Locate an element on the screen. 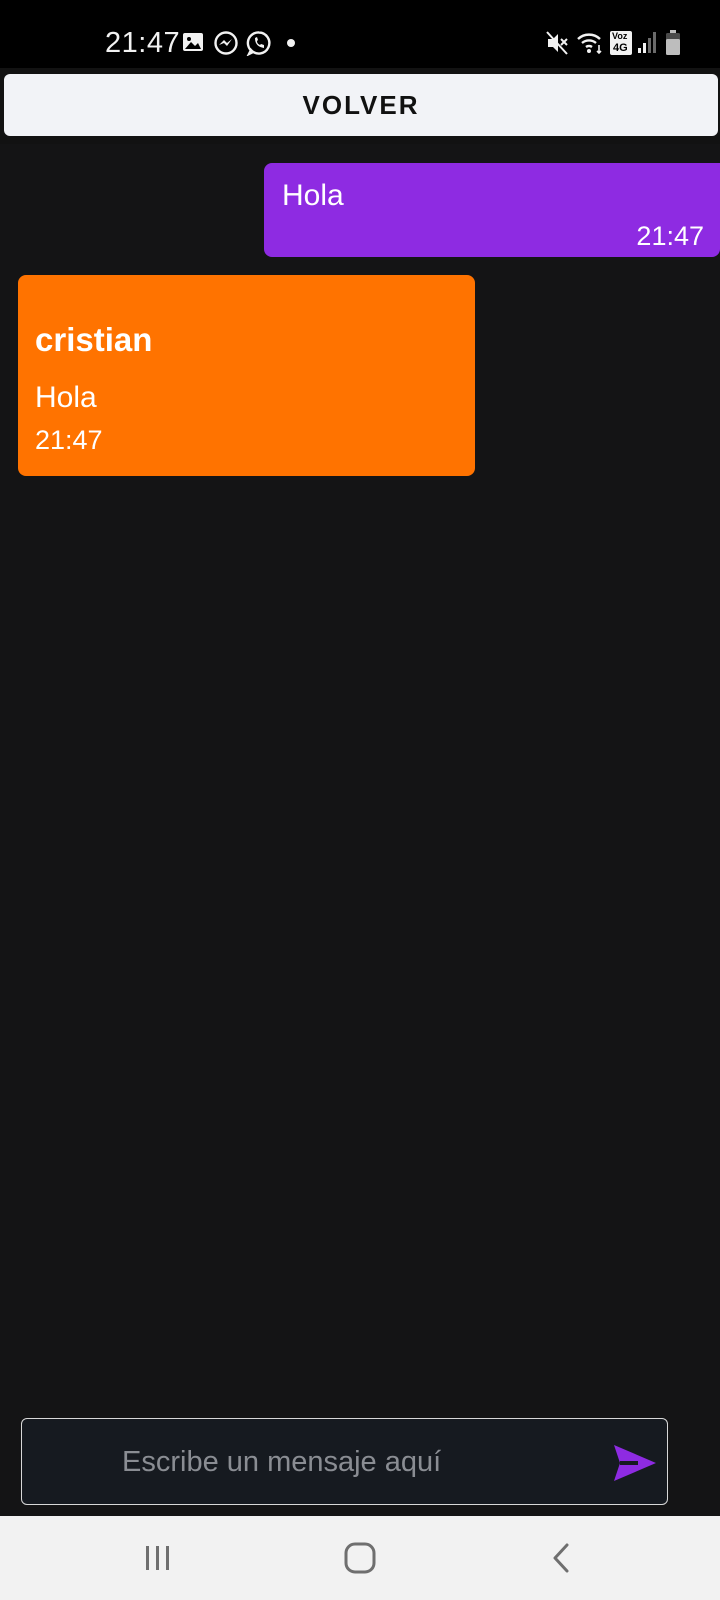 The width and height of the screenshot is (720, 1600). home-button is located at coordinates (360, 1558).